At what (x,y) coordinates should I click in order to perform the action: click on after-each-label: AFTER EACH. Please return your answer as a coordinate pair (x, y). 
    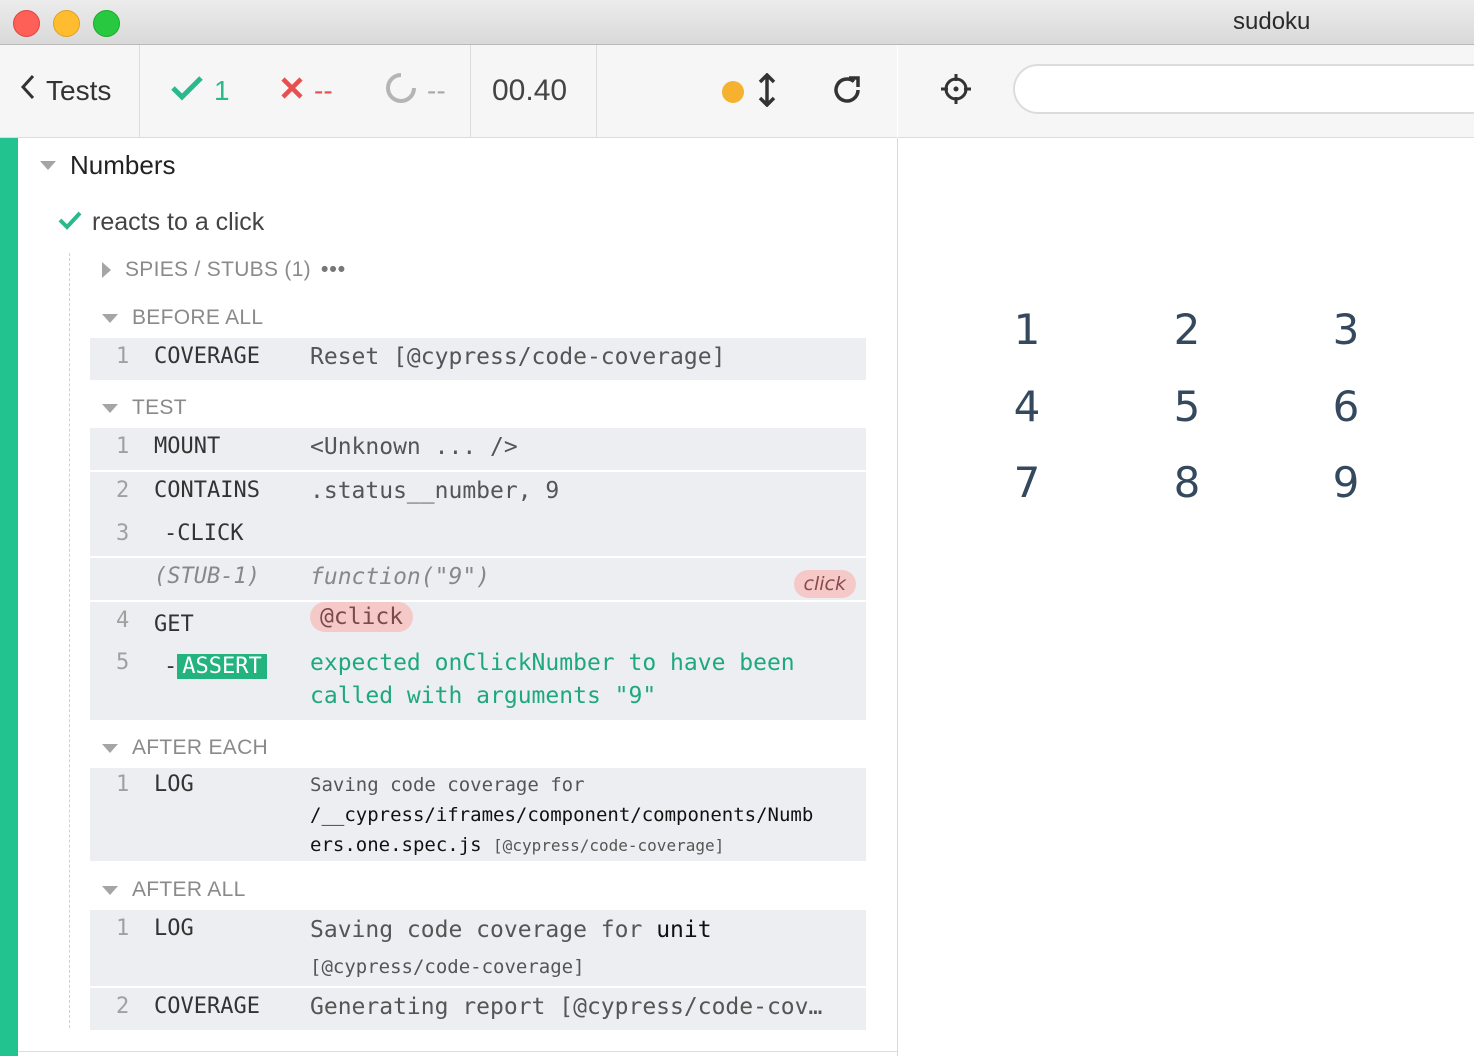
    Looking at the image, I should click on (200, 747).